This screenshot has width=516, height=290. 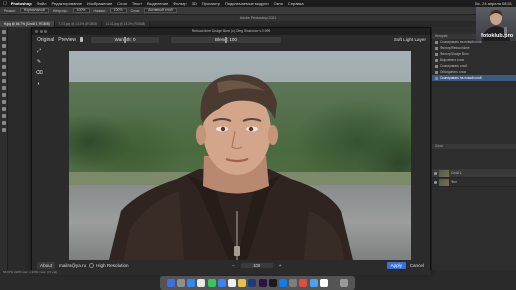 What do you see at coordinates (10, 10) in the screenshot?
I see `mode-label: Режим:` at bounding box center [10, 10].